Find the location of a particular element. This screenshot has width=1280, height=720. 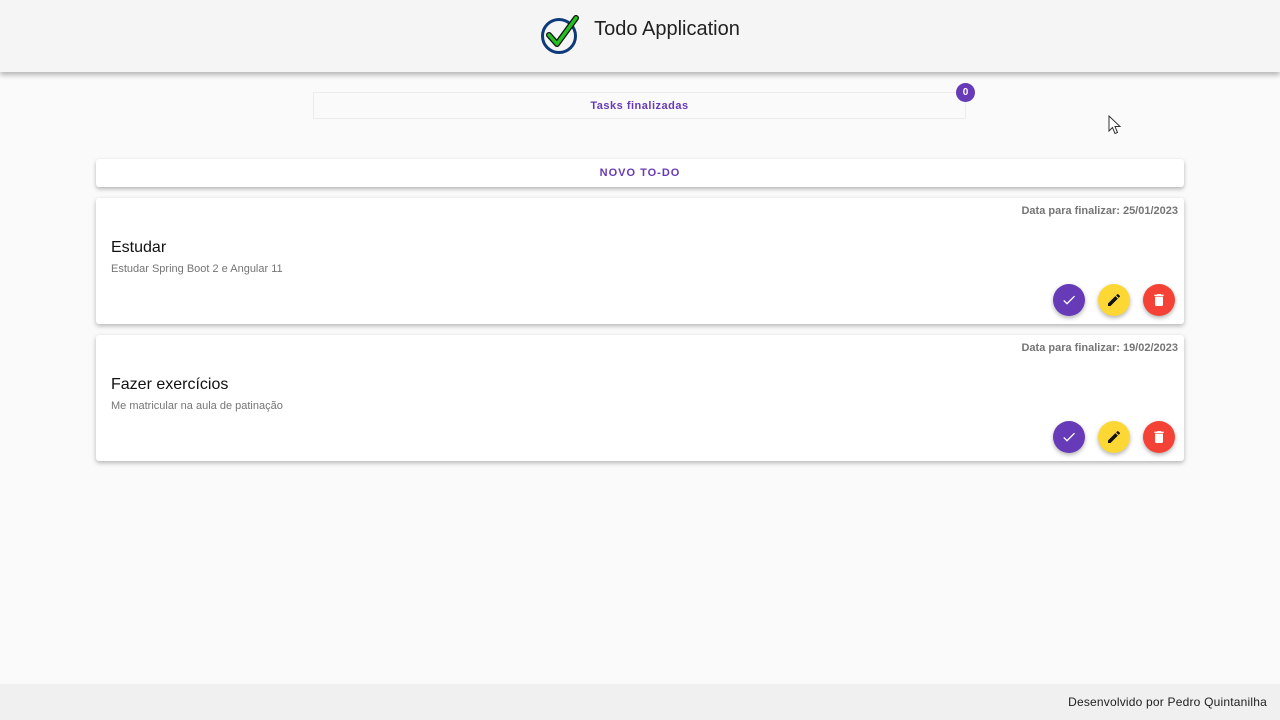

todo-description: Estudar Spring Boot 2 e Angular 11 is located at coordinates (197, 269).